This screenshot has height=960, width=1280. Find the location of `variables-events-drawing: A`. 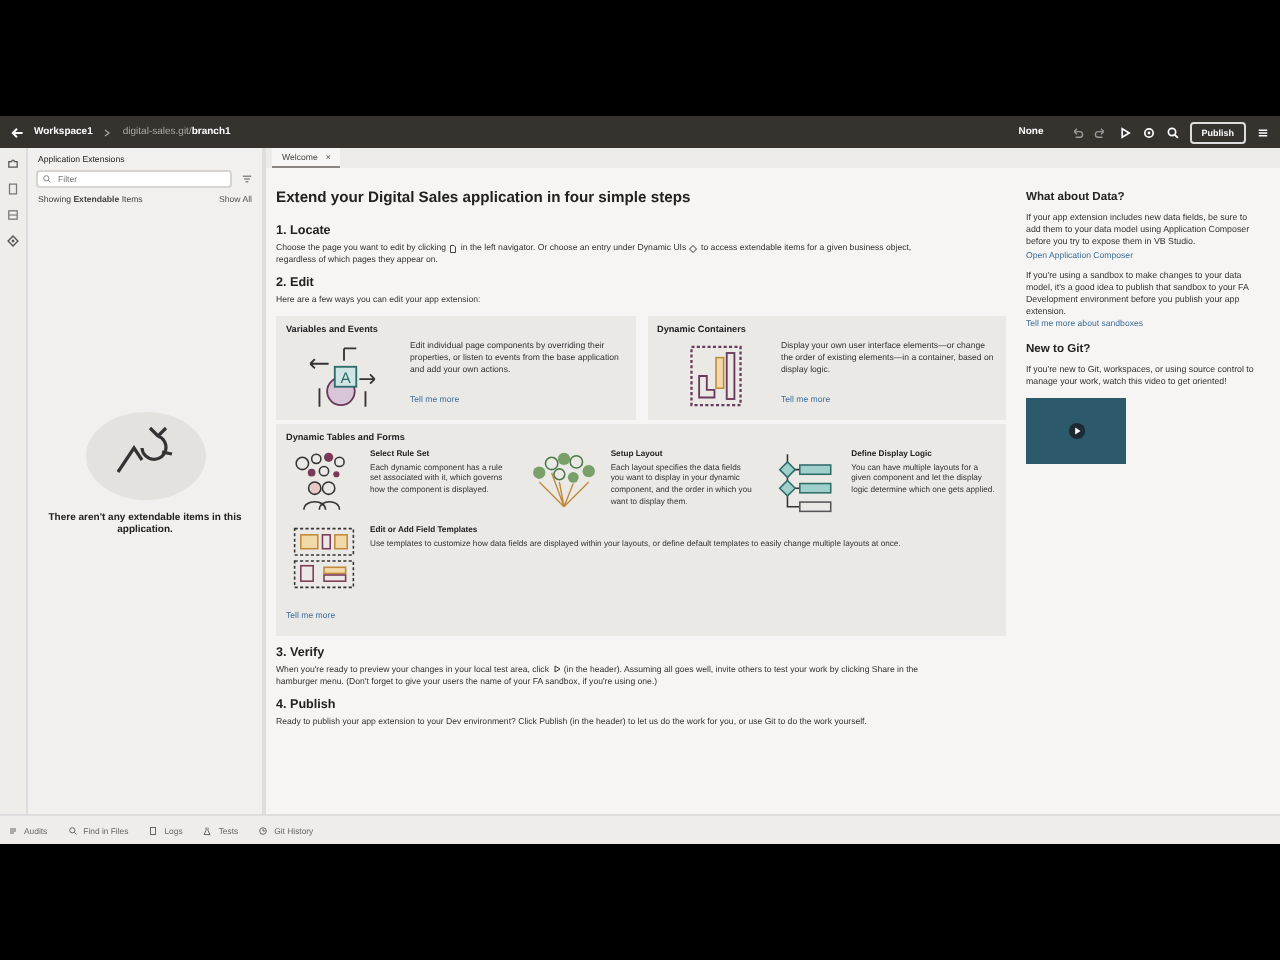

variables-events-drawing: A is located at coordinates (344, 375).